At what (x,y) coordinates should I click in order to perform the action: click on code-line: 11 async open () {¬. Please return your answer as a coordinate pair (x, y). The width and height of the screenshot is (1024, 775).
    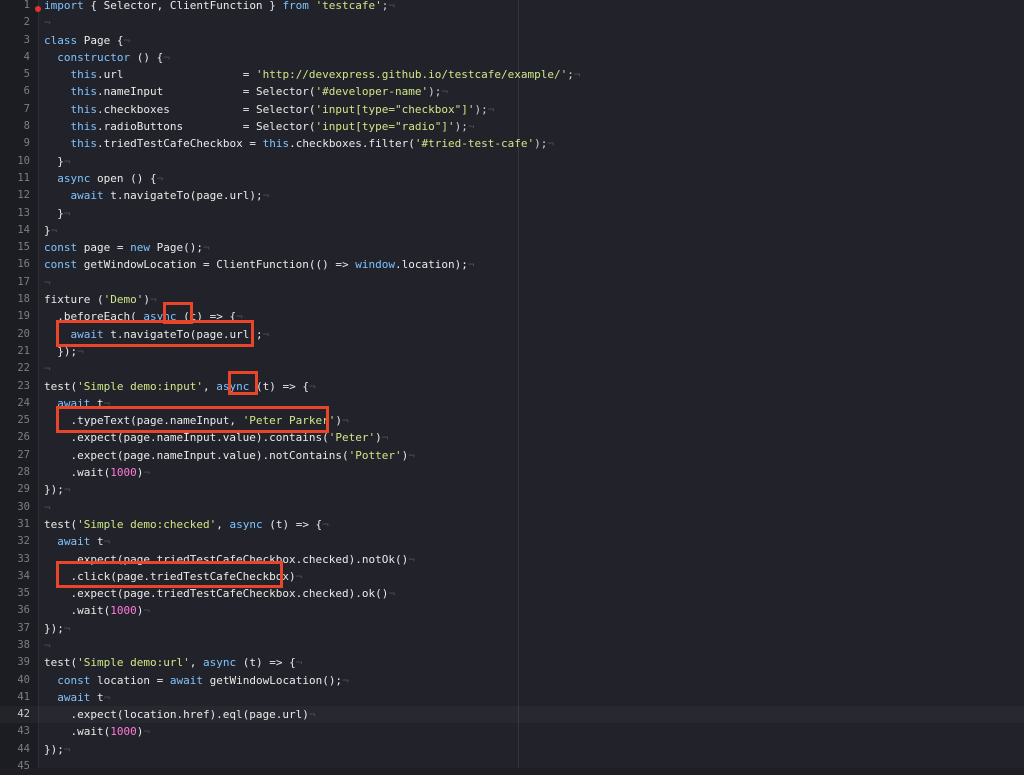
    Looking at the image, I should click on (512, 178).